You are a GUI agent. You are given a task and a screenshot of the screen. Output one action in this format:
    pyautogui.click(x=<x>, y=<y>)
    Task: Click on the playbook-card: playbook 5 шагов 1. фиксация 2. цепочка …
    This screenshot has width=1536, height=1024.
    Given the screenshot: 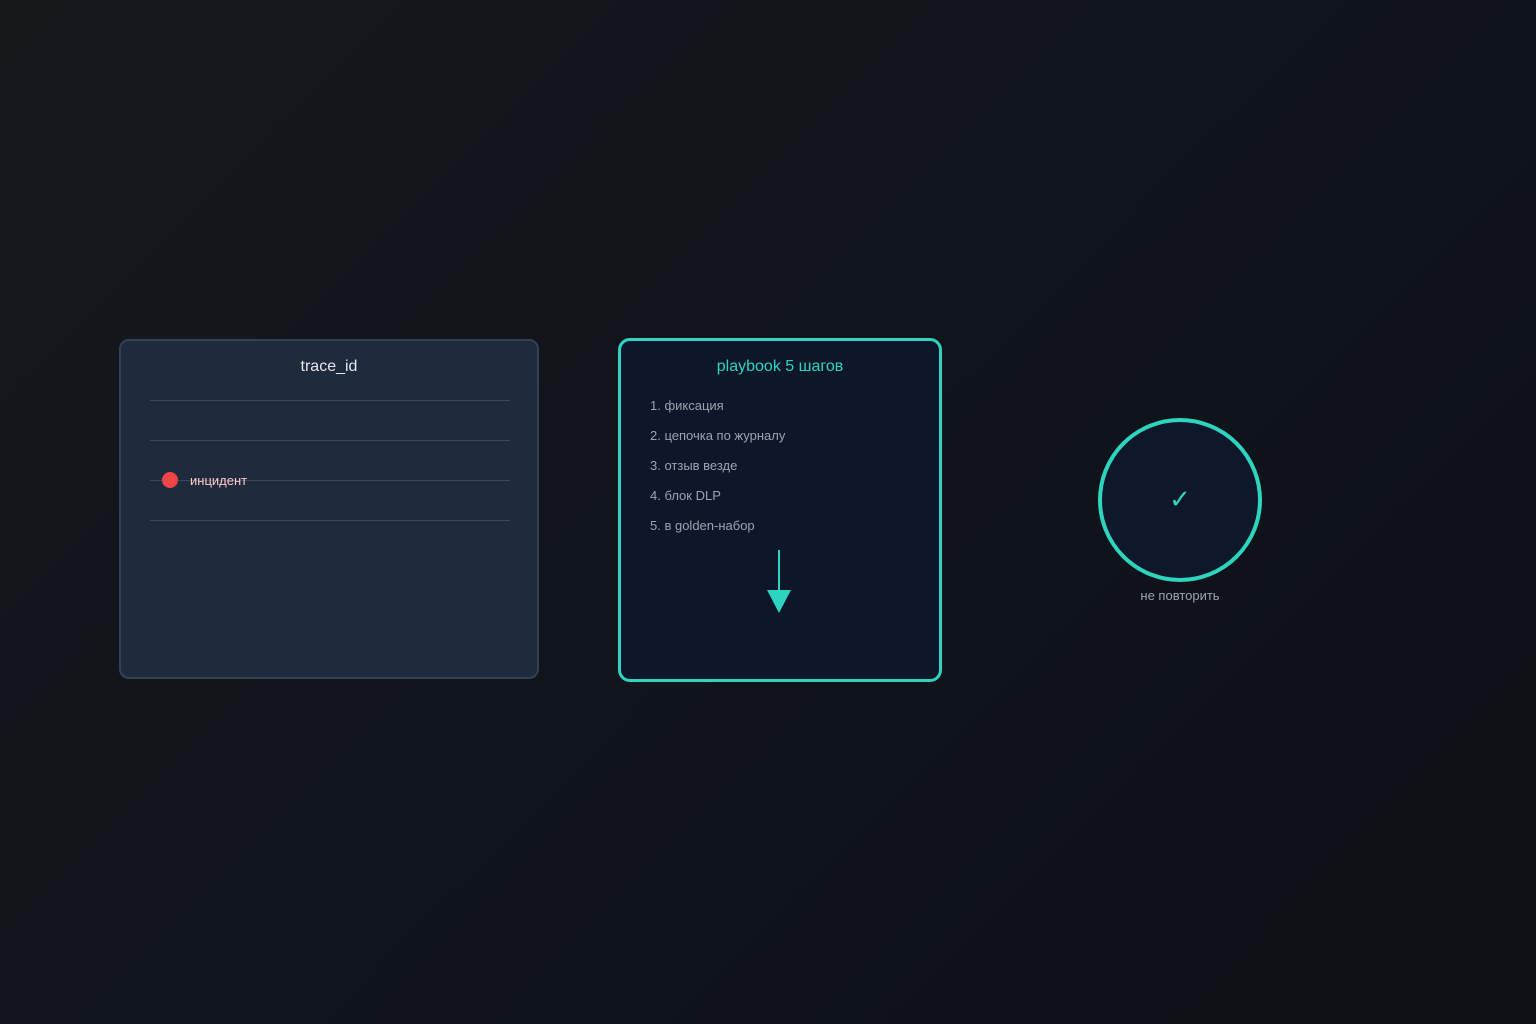 What is the action you would take?
    pyautogui.click(x=780, y=510)
    